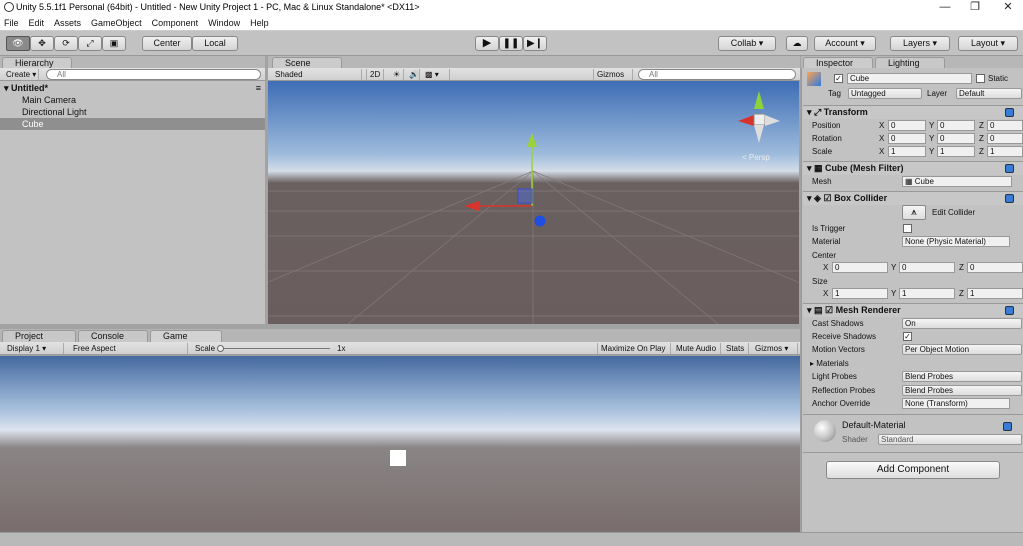 The width and height of the screenshot is (1023, 546). What do you see at coordinates (613, 74) in the screenshot?
I see `scene-gizmos-dropdown: Gizmos` at bounding box center [613, 74].